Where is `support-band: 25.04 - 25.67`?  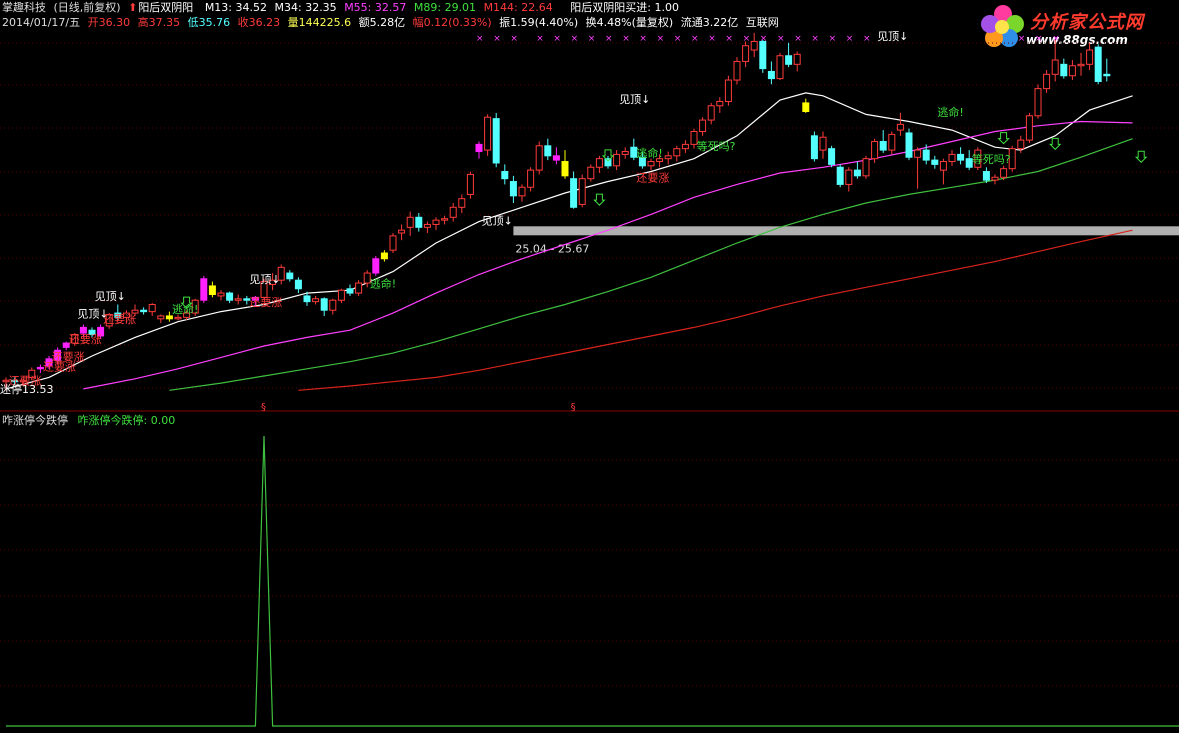
support-band: 25.04 - 25.67 is located at coordinates (846, 240).